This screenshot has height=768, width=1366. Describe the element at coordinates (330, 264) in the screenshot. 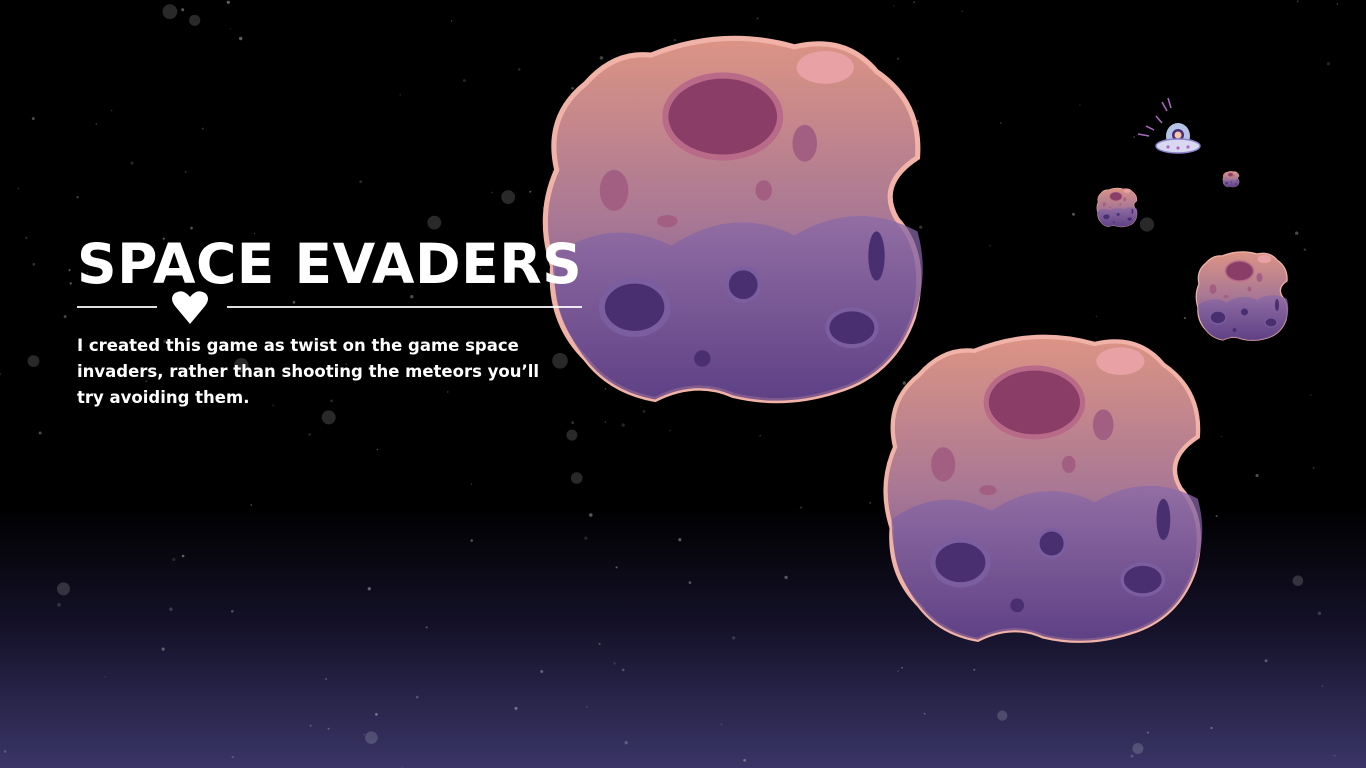

I see `game-title: SPACE EVADERS` at that location.